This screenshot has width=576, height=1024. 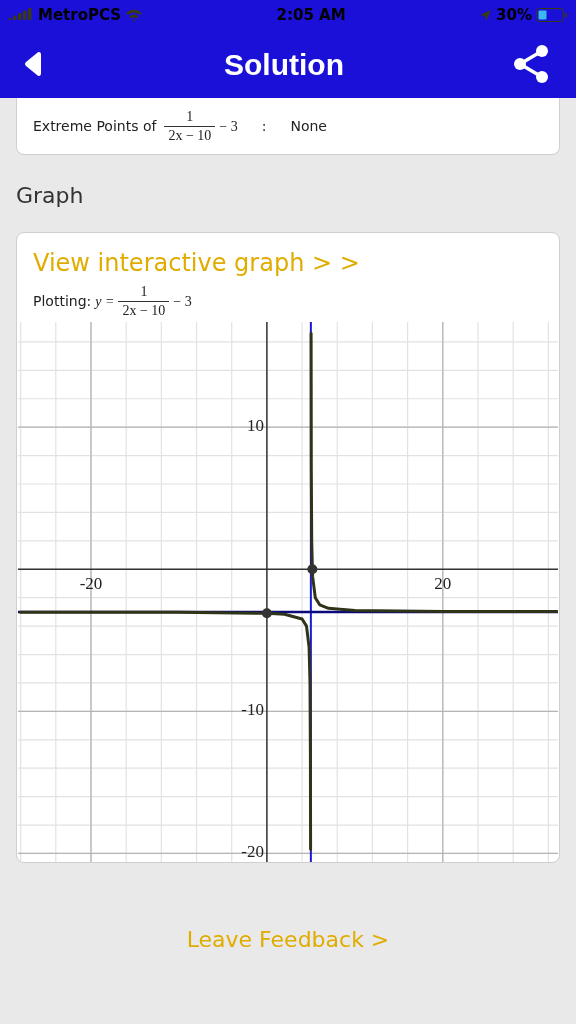 What do you see at coordinates (308, 126) in the screenshot?
I see `result-value: None` at bounding box center [308, 126].